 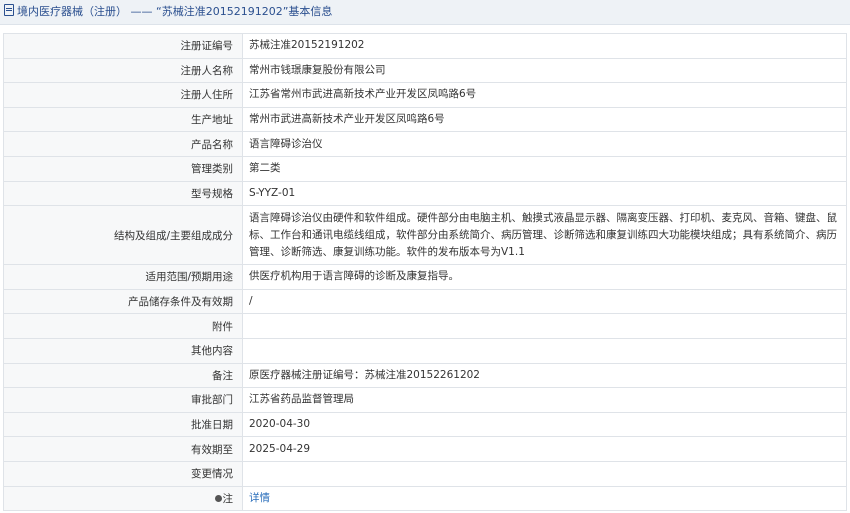 I want to click on row-value: 2020-04-30, so click(x=544, y=424).